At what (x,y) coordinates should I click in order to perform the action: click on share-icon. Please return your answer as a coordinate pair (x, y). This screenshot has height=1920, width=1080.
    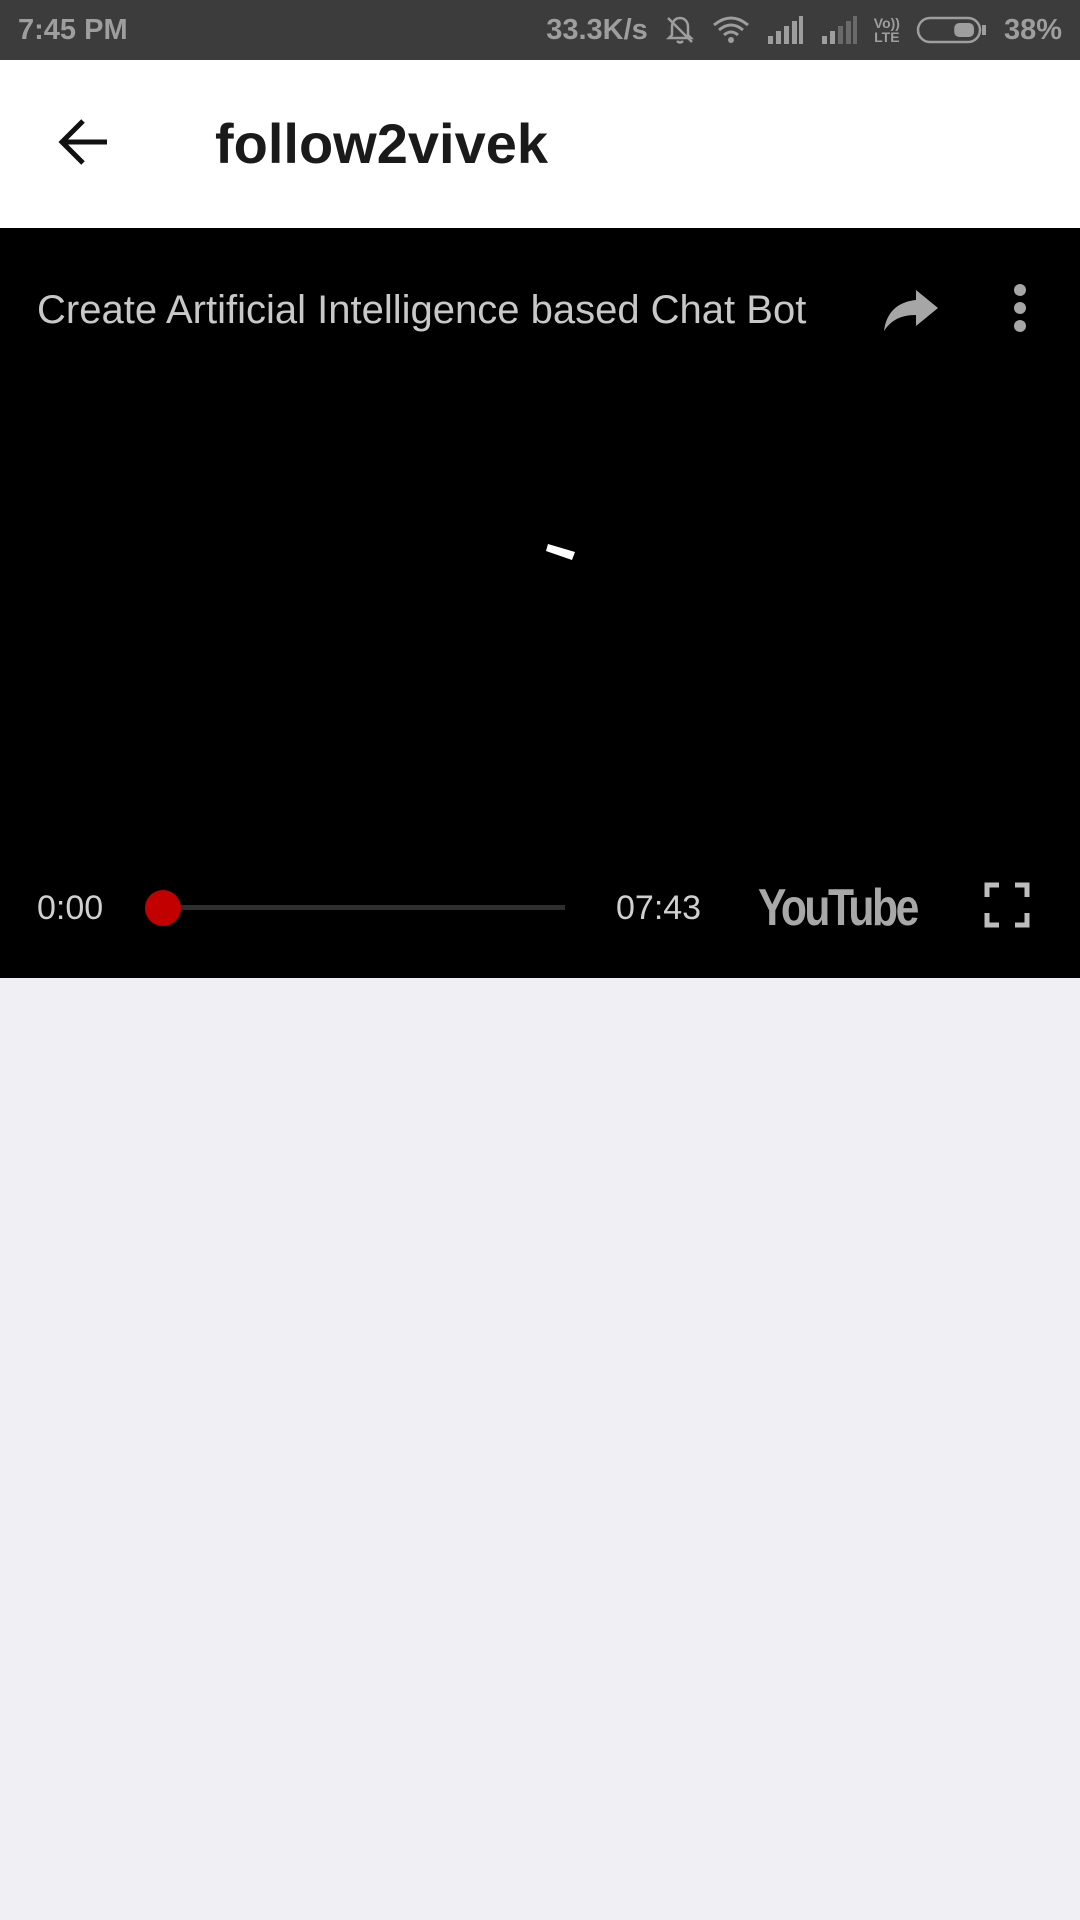
    Looking at the image, I should click on (911, 317).